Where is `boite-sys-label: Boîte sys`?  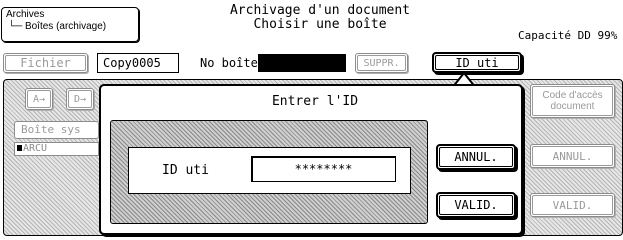
boite-sys-label: Boîte sys is located at coordinates (51, 129).